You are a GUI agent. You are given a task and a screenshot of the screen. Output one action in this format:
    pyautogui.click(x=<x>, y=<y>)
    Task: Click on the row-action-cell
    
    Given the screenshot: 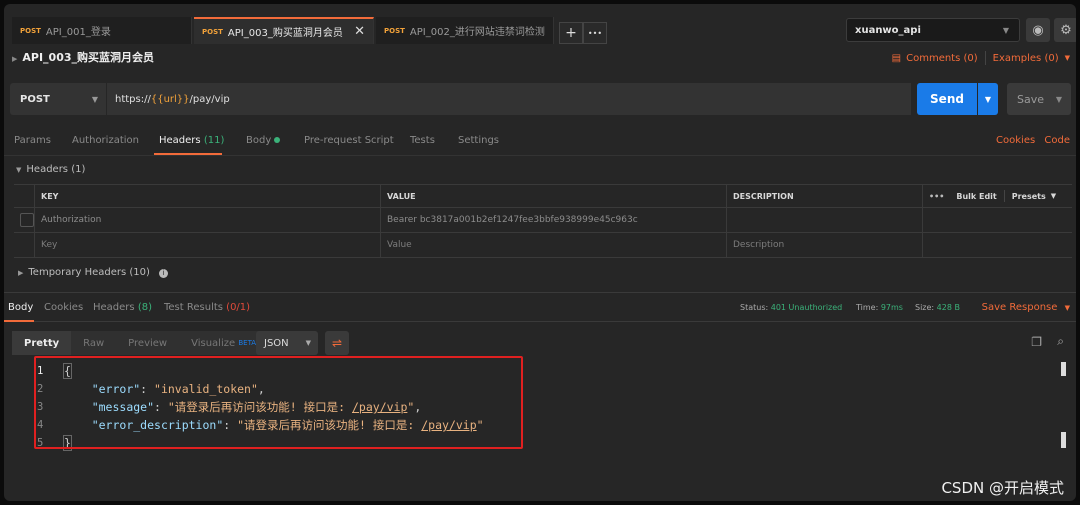 What is the action you would take?
    pyautogui.click(x=997, y=220)
    